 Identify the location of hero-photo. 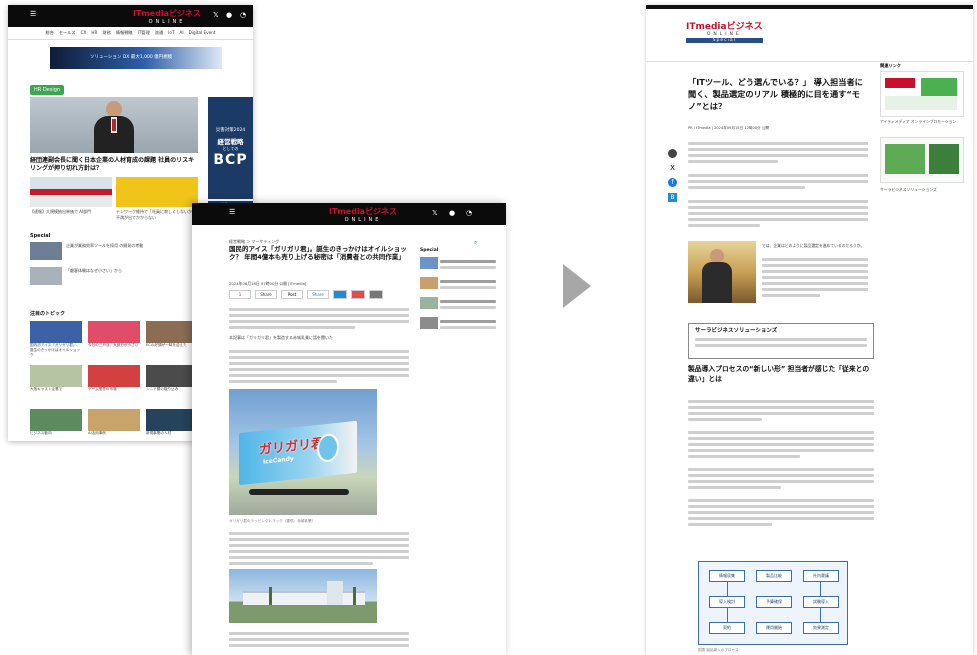
(114, 125).